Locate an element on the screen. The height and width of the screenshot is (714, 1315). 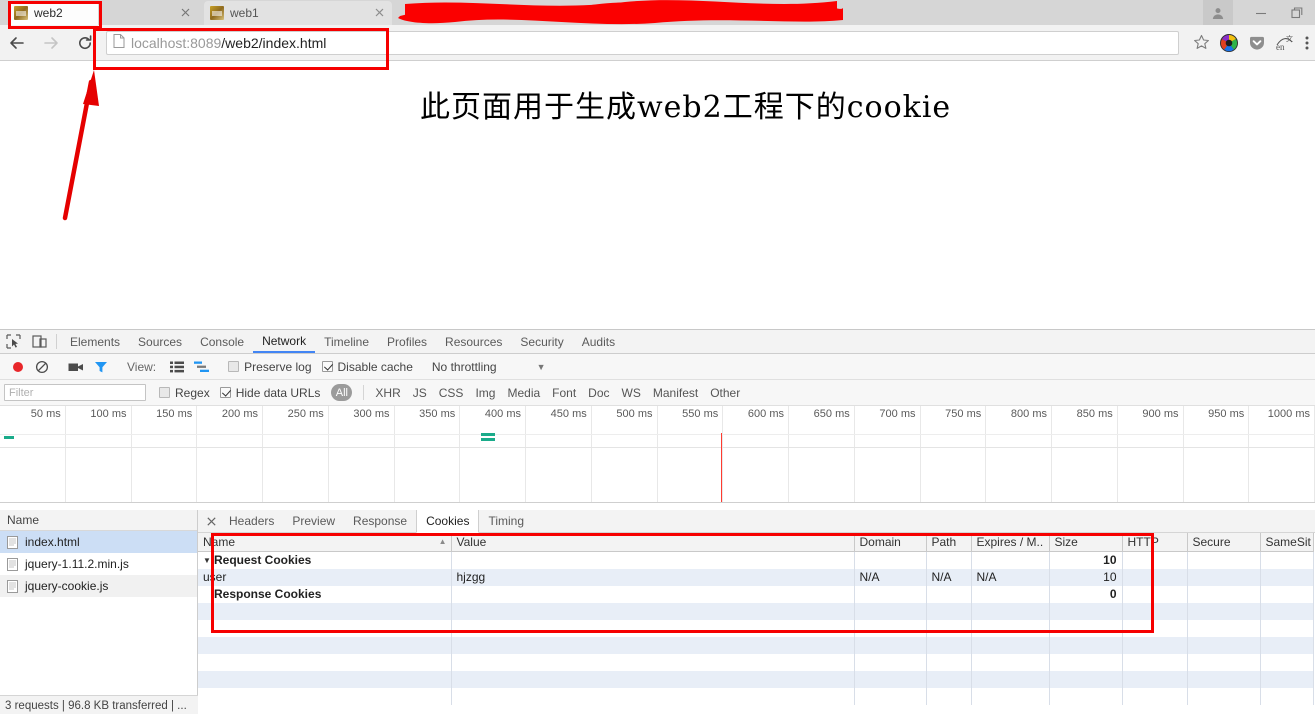
column-header-samesite: SameSit is located at coordinates (1287, 542).